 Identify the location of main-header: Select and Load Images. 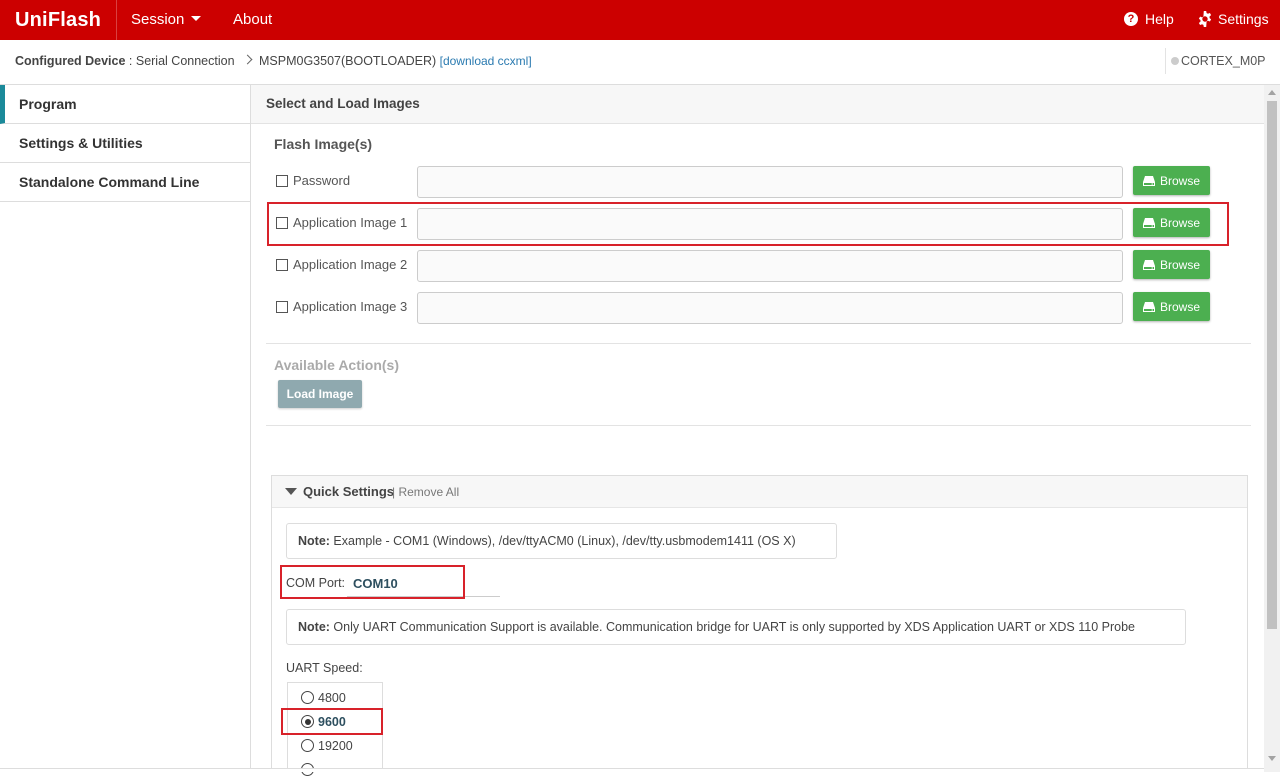
(757, 104).